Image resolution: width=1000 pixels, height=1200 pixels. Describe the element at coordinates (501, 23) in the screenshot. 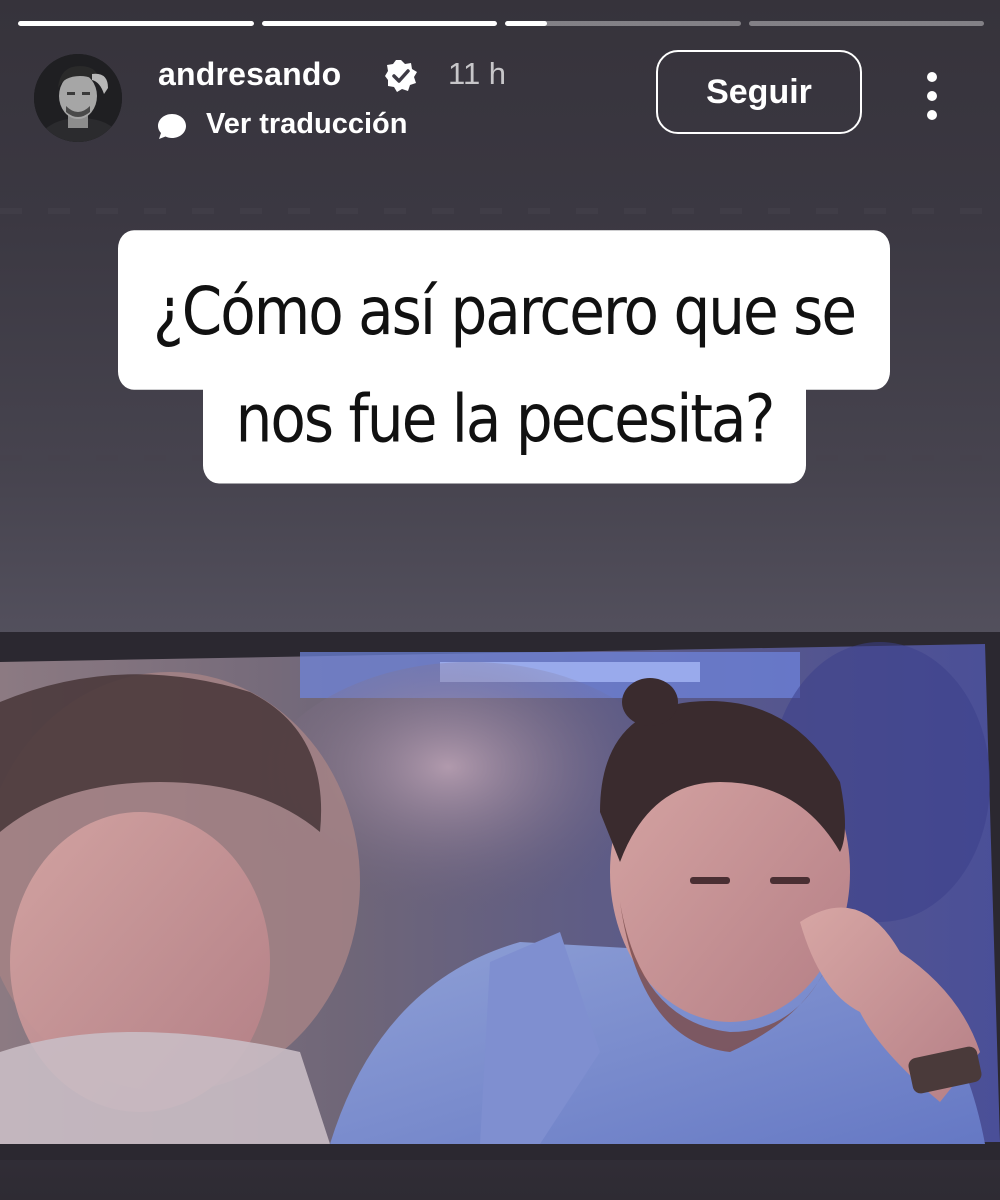

I see `story-progress-bar` at that location.